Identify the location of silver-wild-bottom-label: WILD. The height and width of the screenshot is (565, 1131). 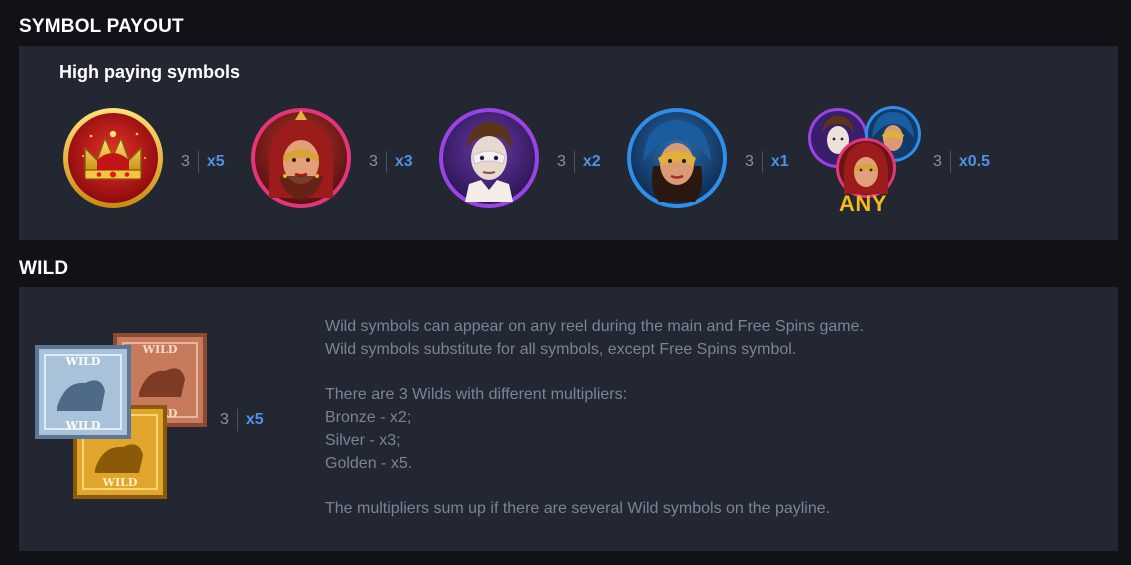
(83, 425).